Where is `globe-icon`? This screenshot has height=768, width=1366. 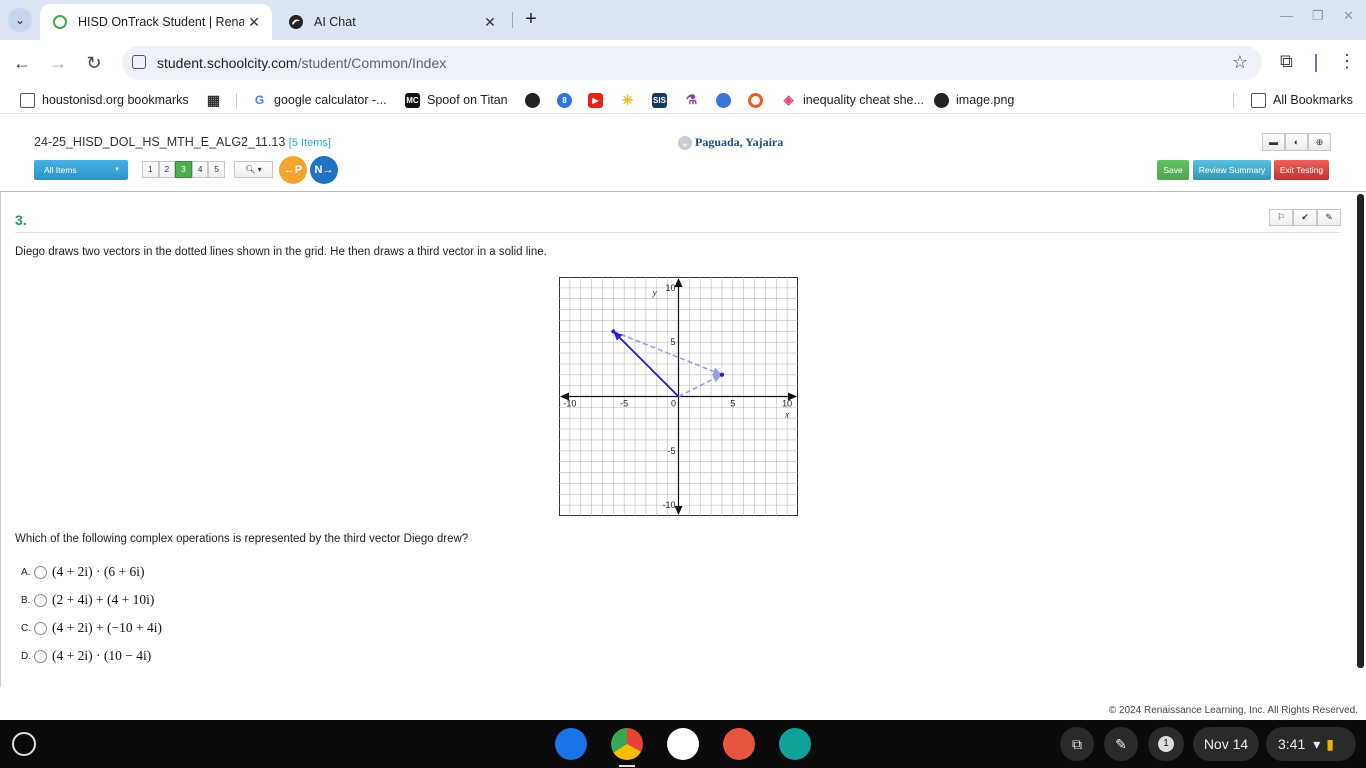
globe-icon is located at coordinates (532, 100).